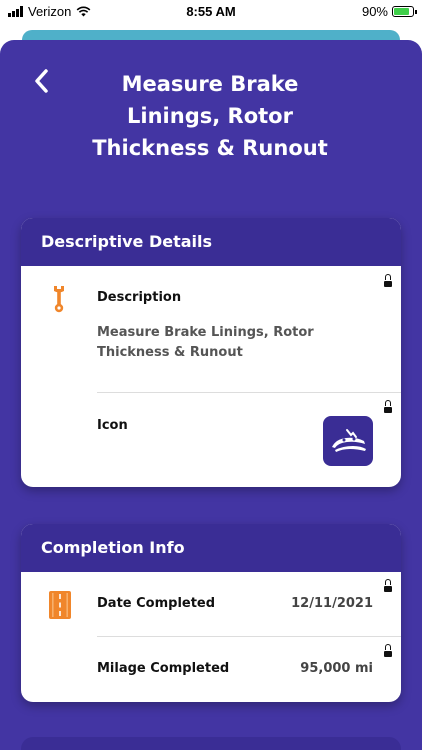 The image size is (422, 750). What do you see at coordinates (112, 425) in the screenshot?
I see `icon-label: Icon` at bounding box center [112, 425].